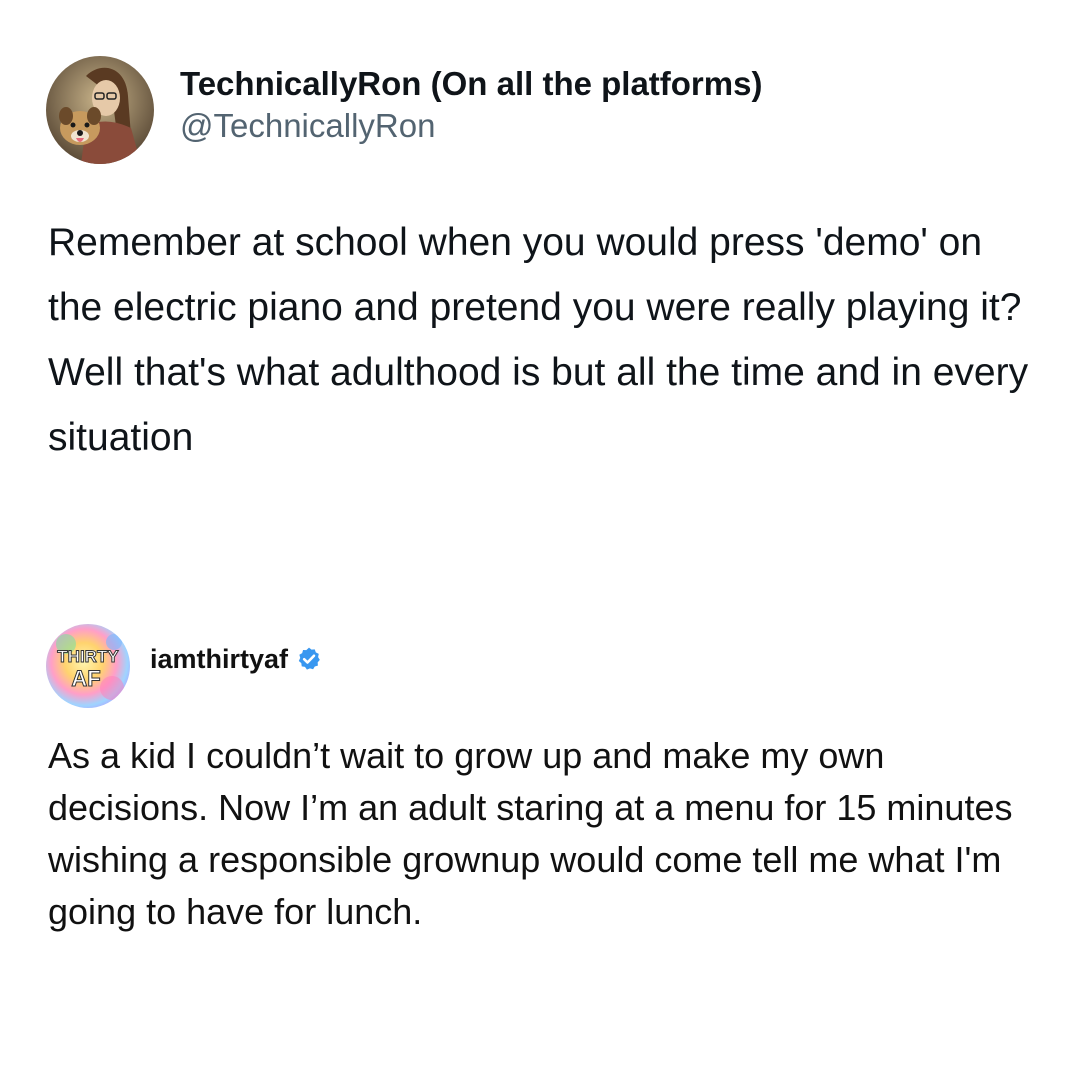 Image resolution: width=1080 pixels, height=1080 pixels. What do you see at coordinates (88, 656) in the screenshot?
I see `avatar-text-thirty: THIRTY` at bounding box center [88, 656].